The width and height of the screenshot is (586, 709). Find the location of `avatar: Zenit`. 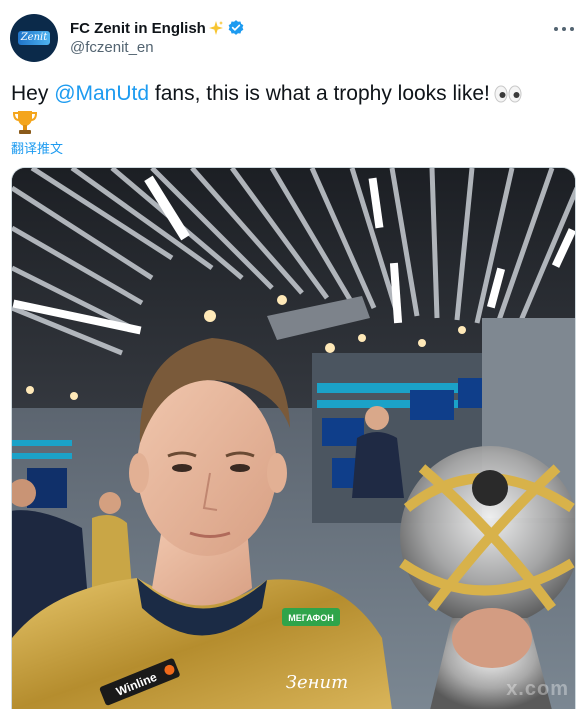

avatar: Zenit is located at coordinates (34, 38).